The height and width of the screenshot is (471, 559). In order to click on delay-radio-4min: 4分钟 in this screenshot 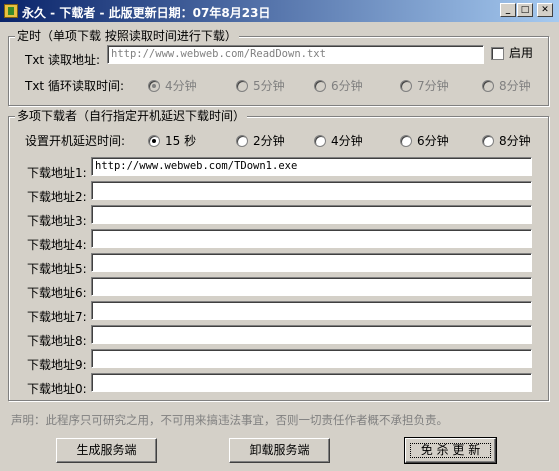, I will do `click(338, 141)`.